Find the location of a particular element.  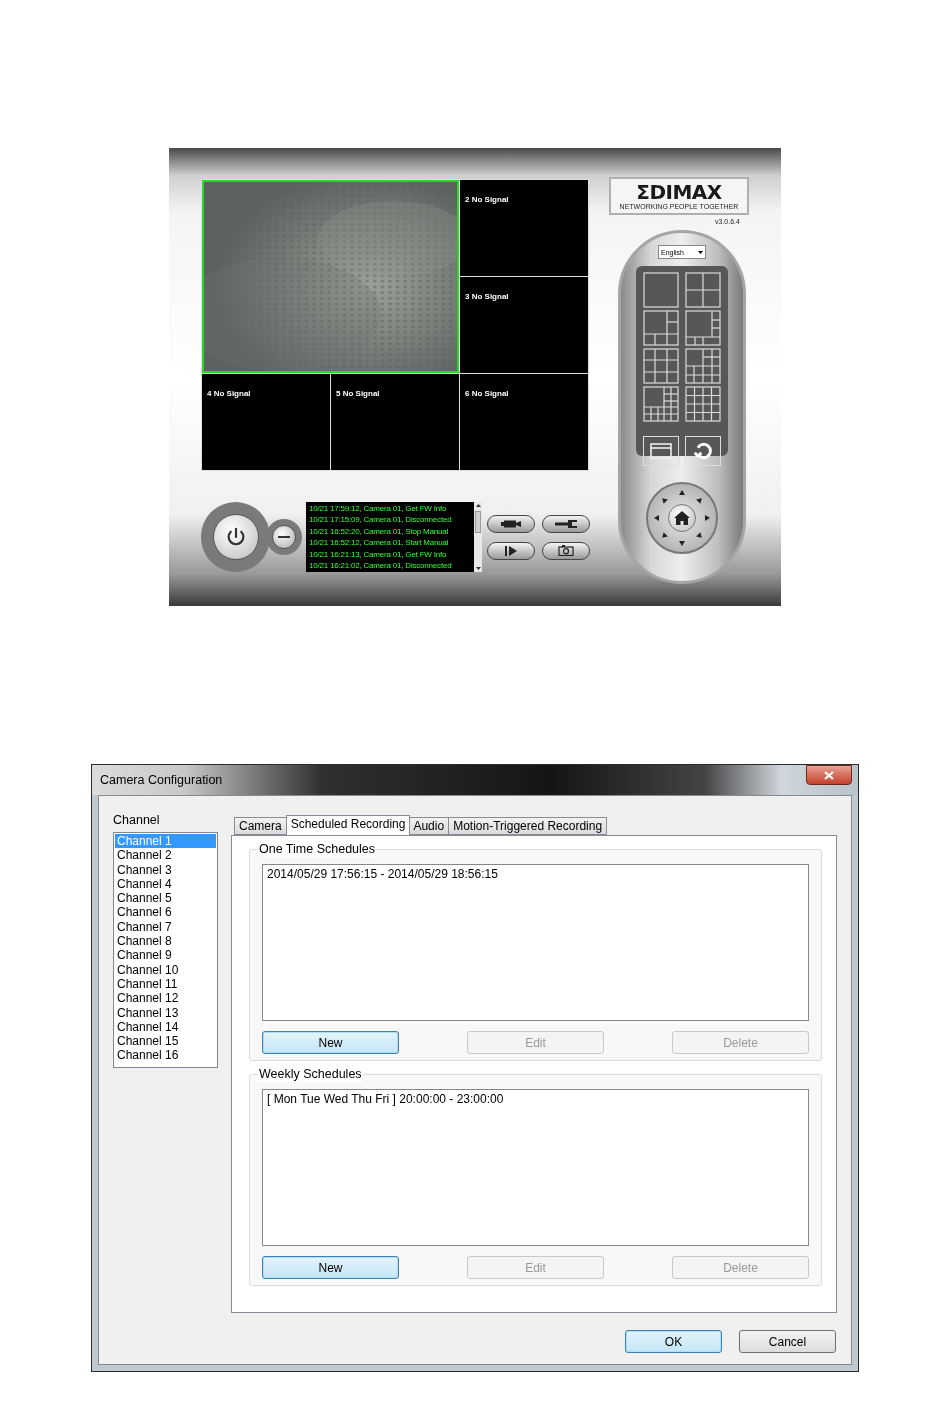

play-icon is located at coordinates (511, 550).